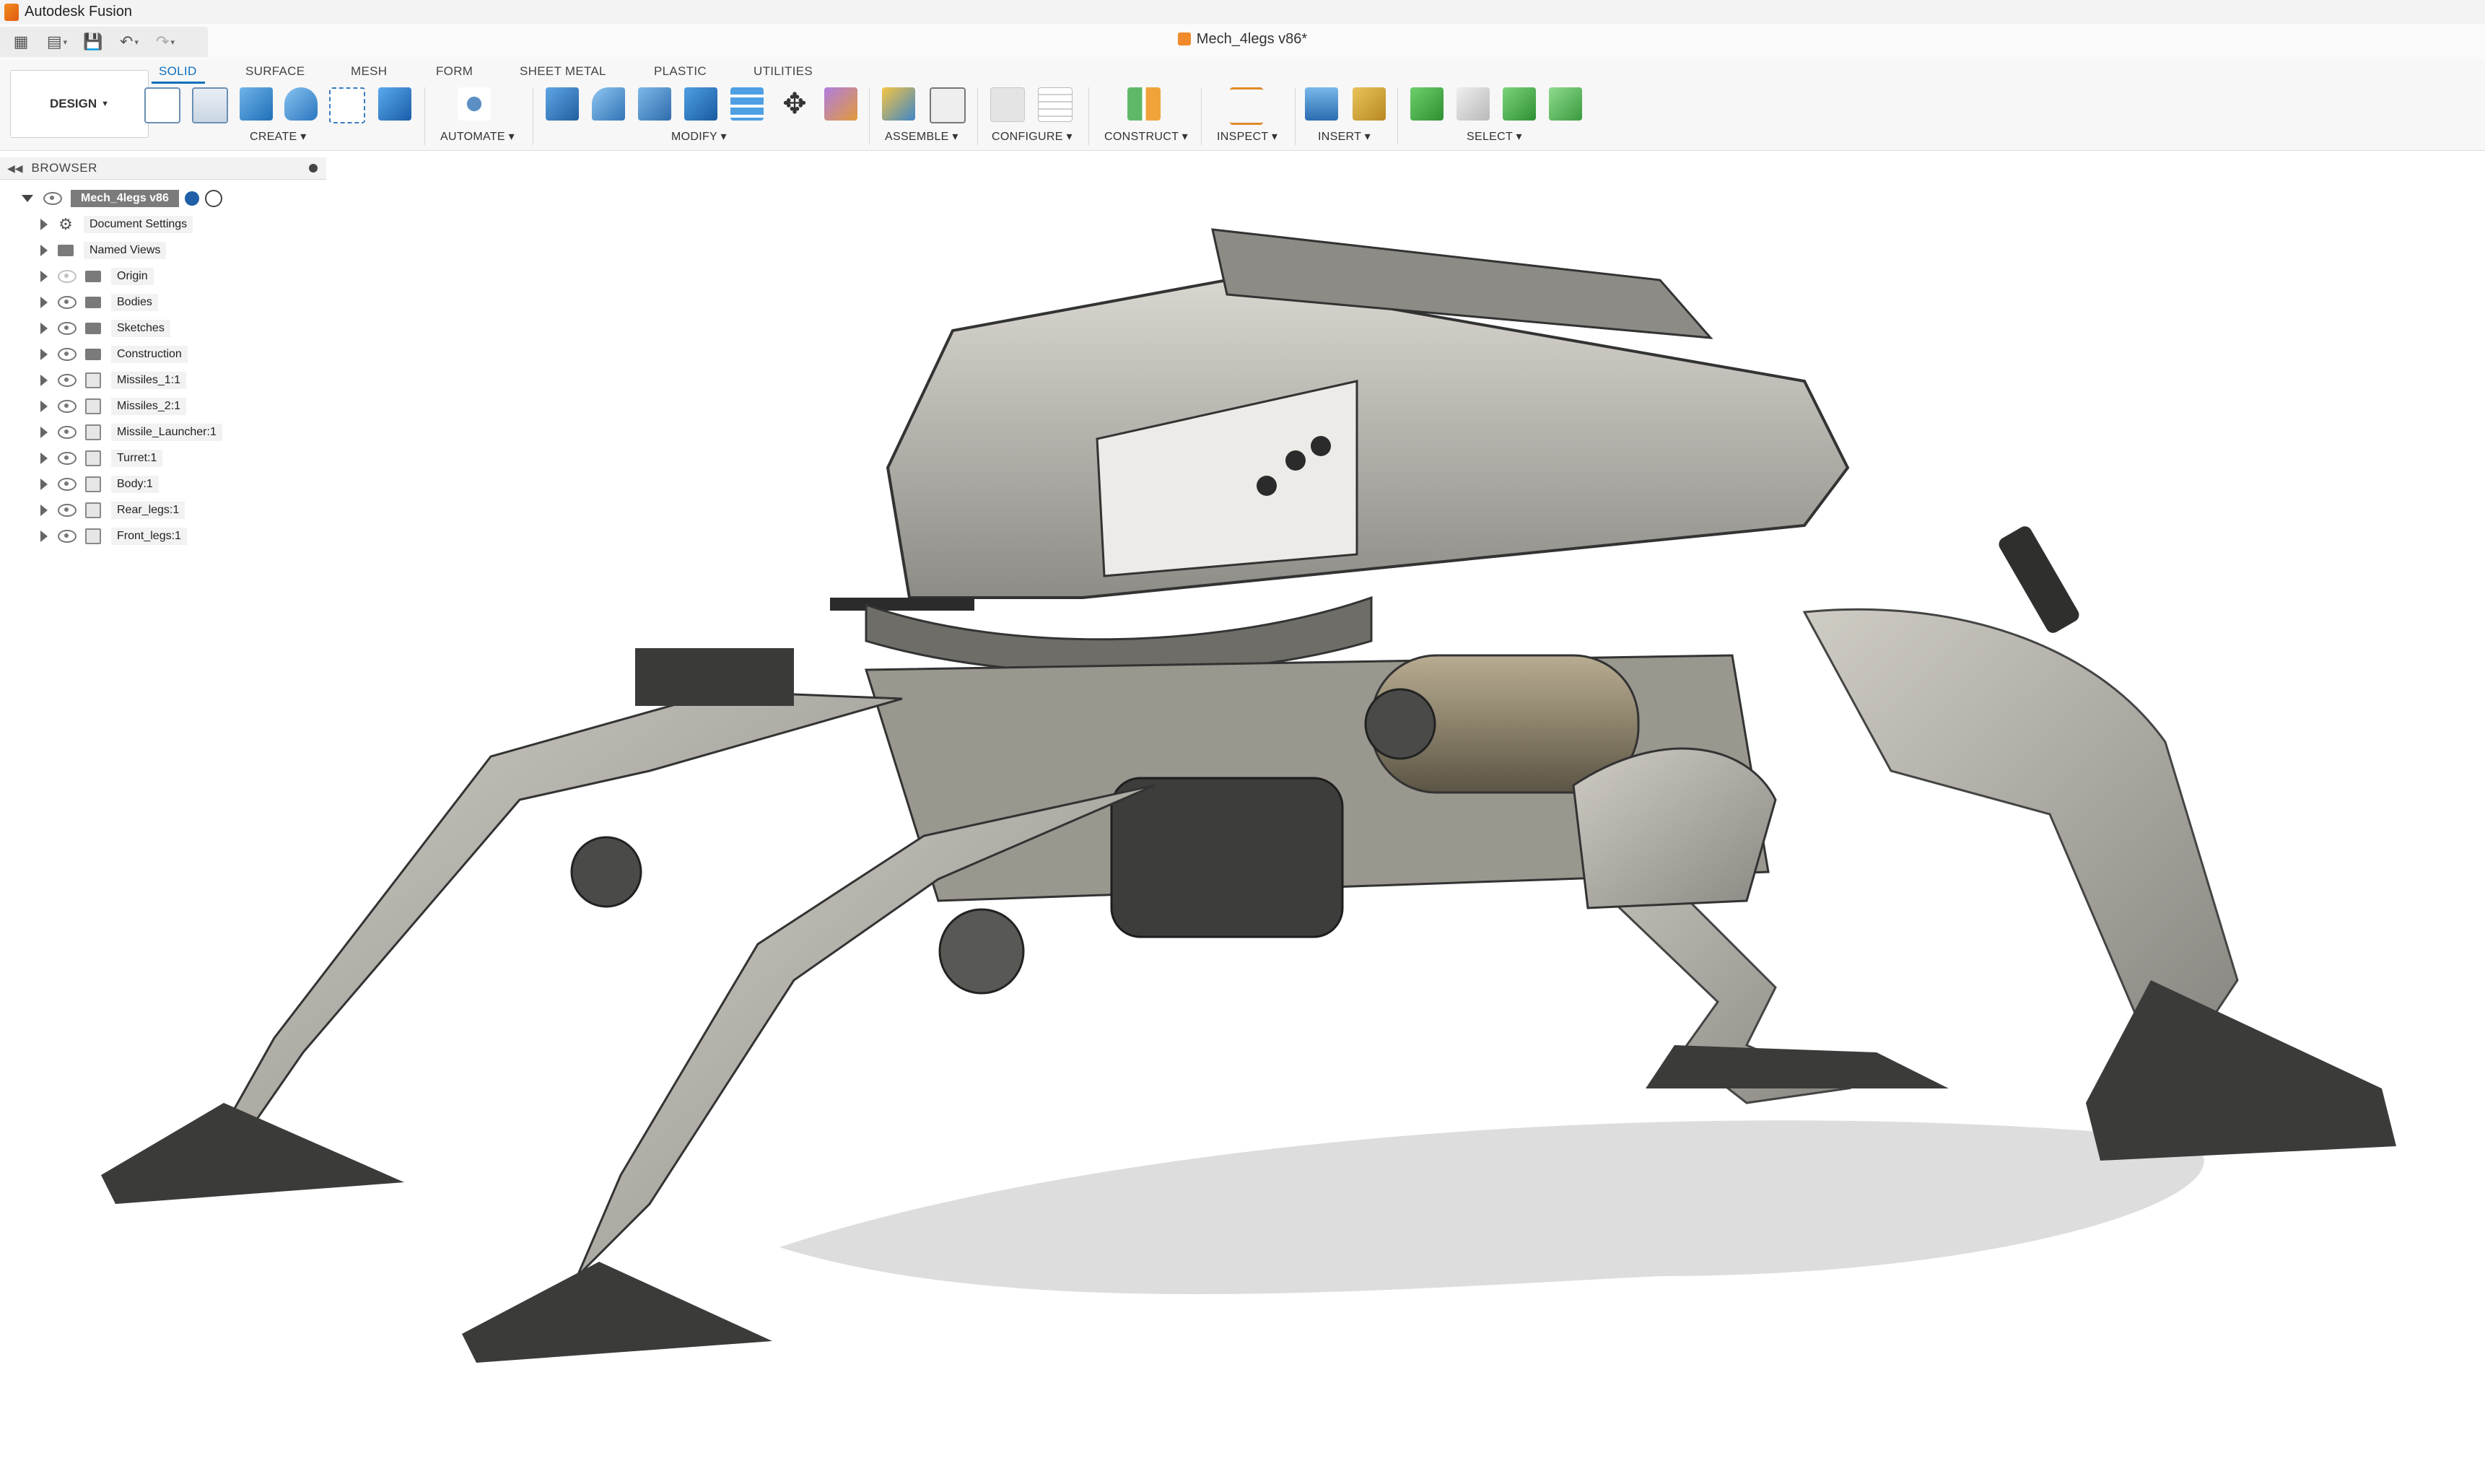 The height and width of the screenshot is (1484, 2485). What do you see at coordinates (99, 302) in the screenshot?
I see `browser-item: Bodies` at bounding box center [99, 302].